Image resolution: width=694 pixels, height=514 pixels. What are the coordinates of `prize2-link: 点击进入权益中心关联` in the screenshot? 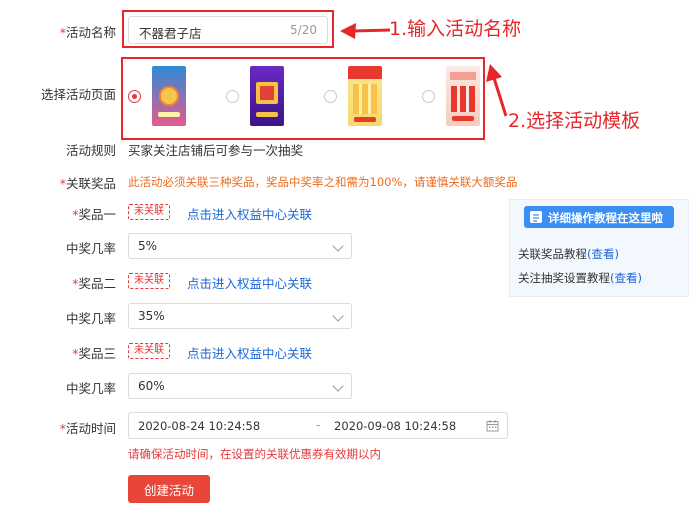 It's located at (249, 282).